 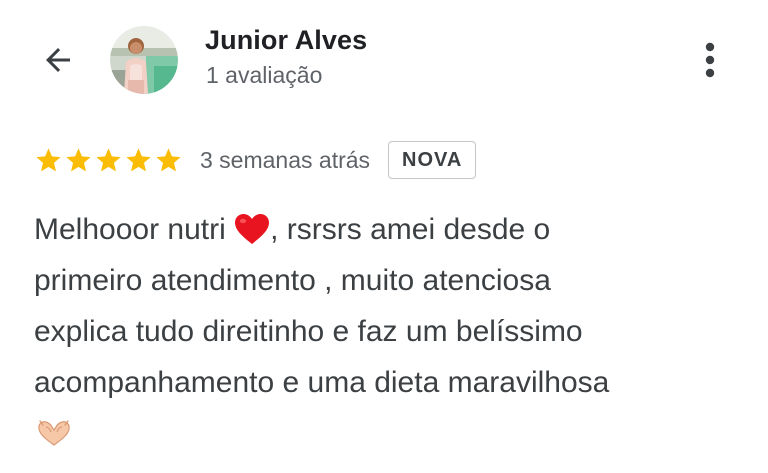 What do you see at coordinates (410, 229) in the screenshot?
I see `review-text-segment: , rsrsrs amei desde o` at bounding box center [410, 229].